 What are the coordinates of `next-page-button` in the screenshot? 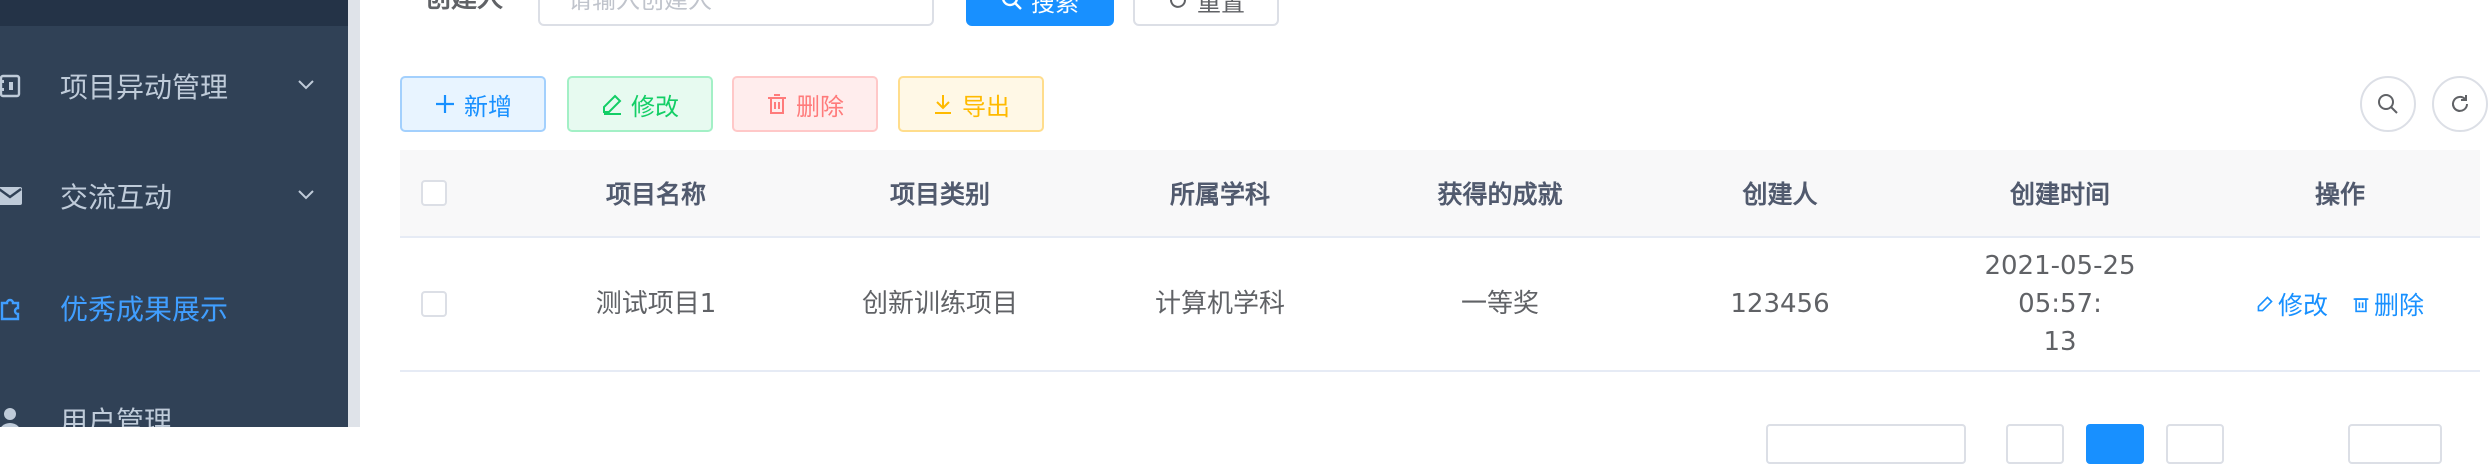 It's located at (2195, 444).